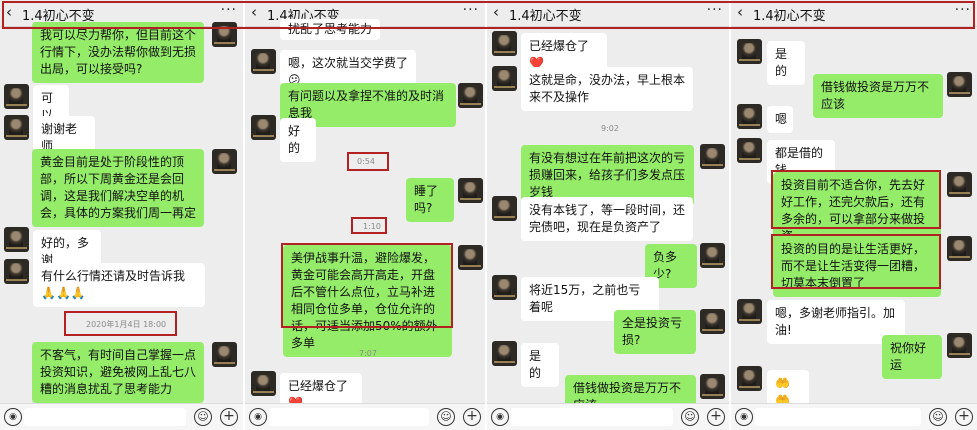 The height and width of the screenshot is (430, 977). I want to click on header-highlight-box, so click(488, 15).